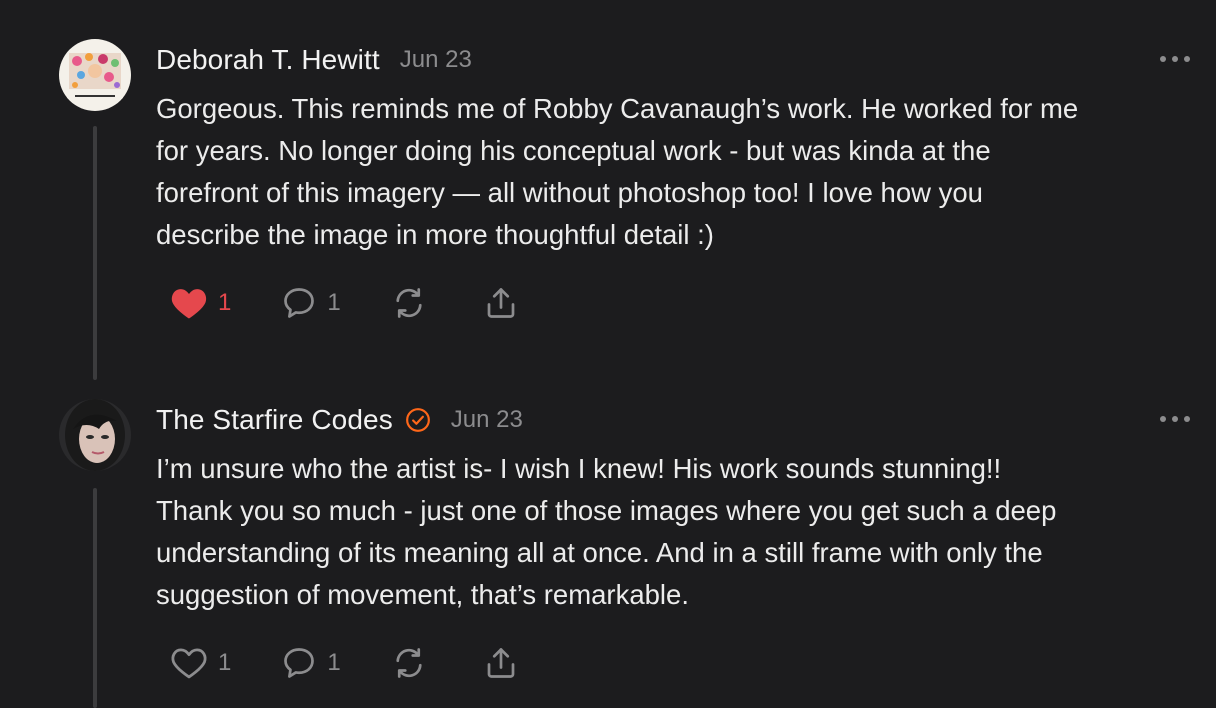 The height and width of the screenshot is (708, 1216). I want to click on comment-header: Deborah T. Hewitt Jun 23, so click(314, 60).